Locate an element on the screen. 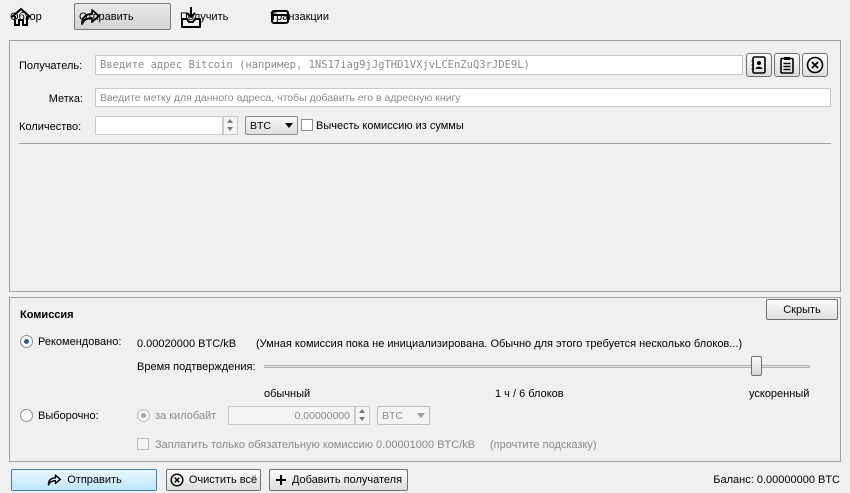 The width and height of the screenshot is (850, 493). custom-unit-select-value: BTC is located at coordinates (392, 415).